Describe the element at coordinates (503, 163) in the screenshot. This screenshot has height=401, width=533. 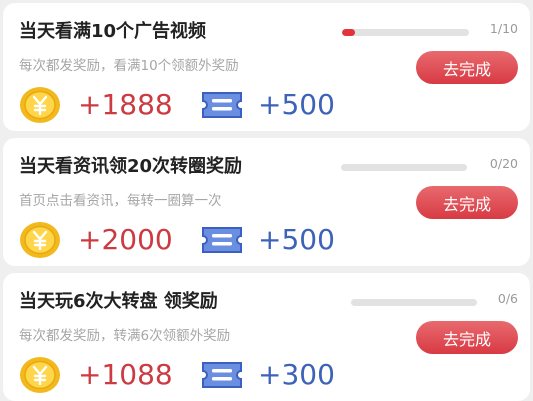
I see `task-progress-text: 0/20` at that location.